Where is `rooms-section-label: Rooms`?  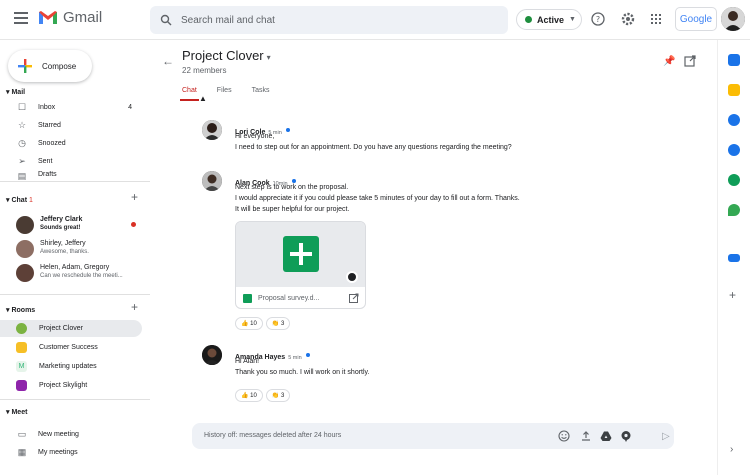 rooms-section-label: Rooms is located at coordinates (23, 310).